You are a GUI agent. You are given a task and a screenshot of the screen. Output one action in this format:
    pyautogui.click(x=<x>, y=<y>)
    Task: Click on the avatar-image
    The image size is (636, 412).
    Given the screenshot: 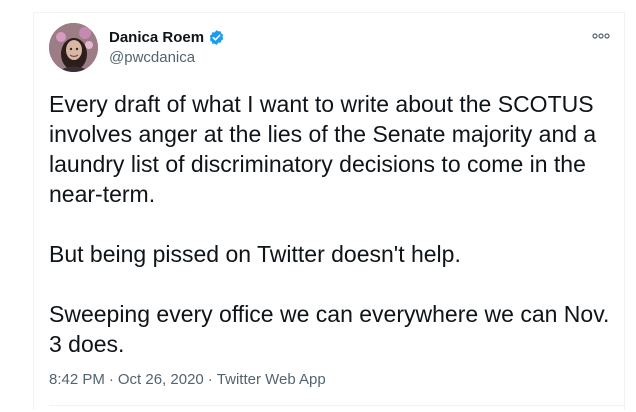 What is the action you would take?
    pyautogui.click(x=73, y=47)
    